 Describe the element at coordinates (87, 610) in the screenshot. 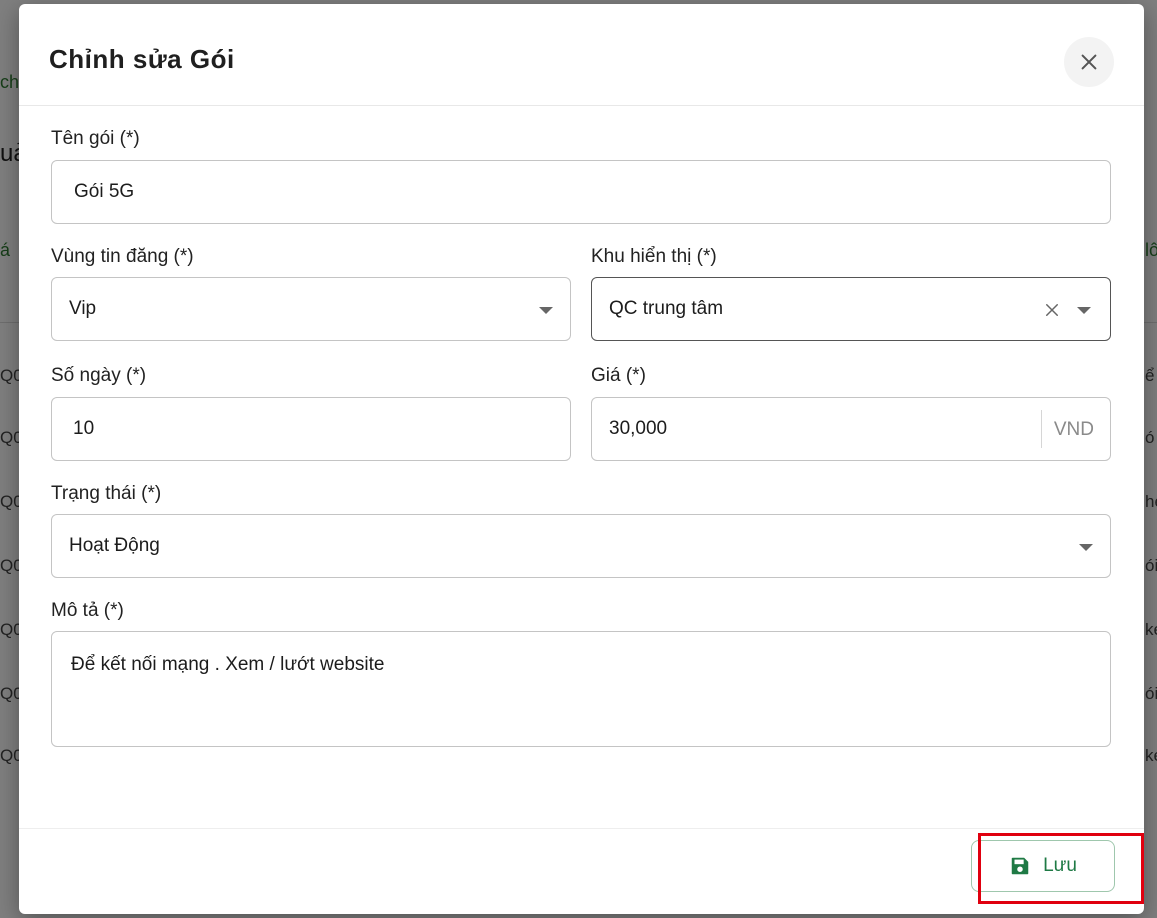

I see `description-label: Mô tả (*)` at that location.